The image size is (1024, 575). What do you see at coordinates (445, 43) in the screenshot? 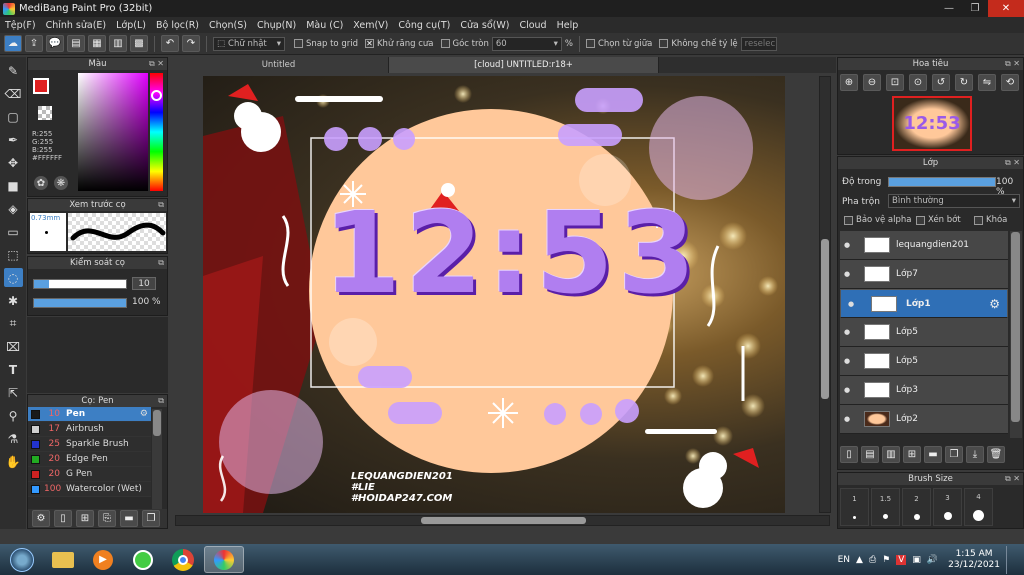
I see `round-corner-checkbox` at bounding box center [445, 43].